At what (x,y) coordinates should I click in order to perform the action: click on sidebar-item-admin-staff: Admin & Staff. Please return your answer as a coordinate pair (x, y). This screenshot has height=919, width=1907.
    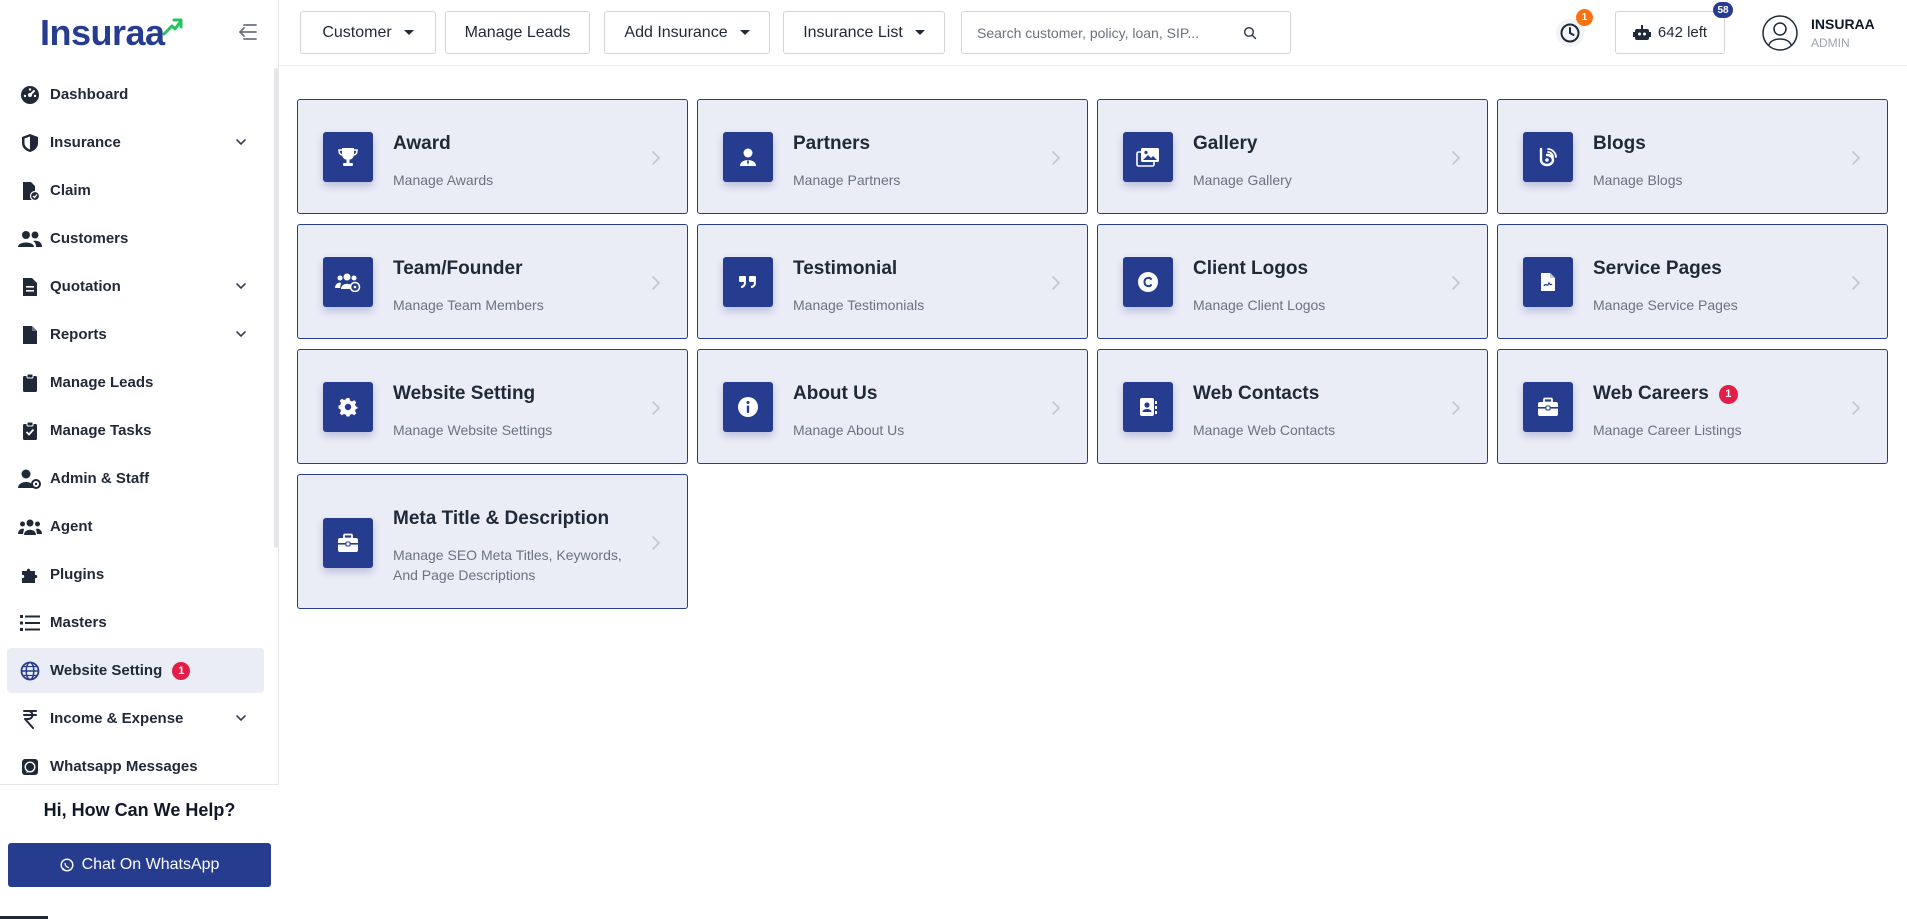
    Looking at the image, I should click on (135, 478).